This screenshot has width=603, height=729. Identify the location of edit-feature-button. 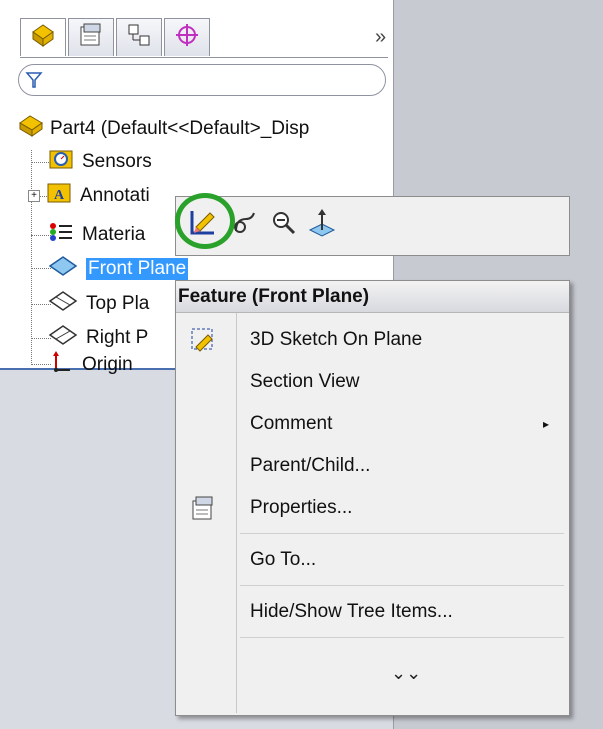
(246, 225).